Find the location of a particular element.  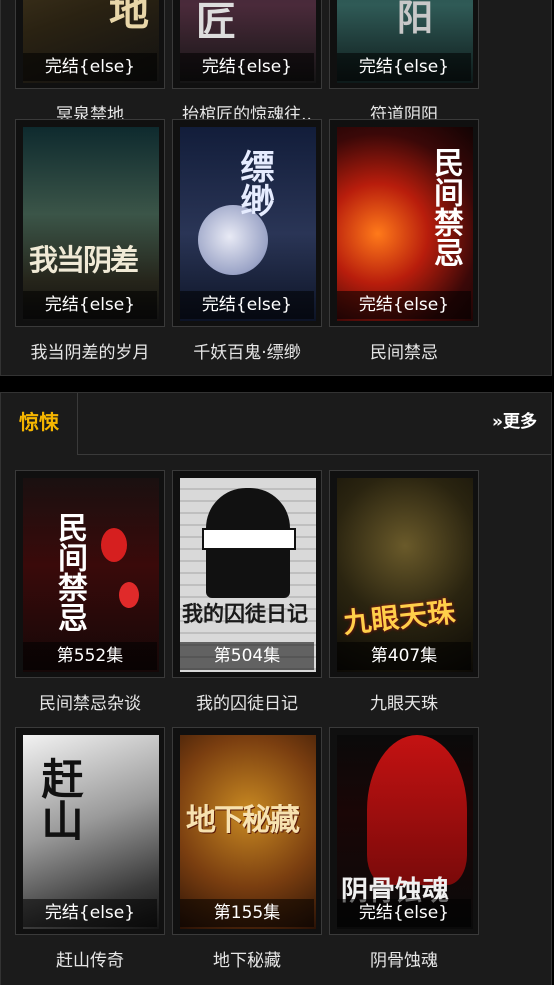

book-title: 赶山传奇 is located at coordinates (90, 958).